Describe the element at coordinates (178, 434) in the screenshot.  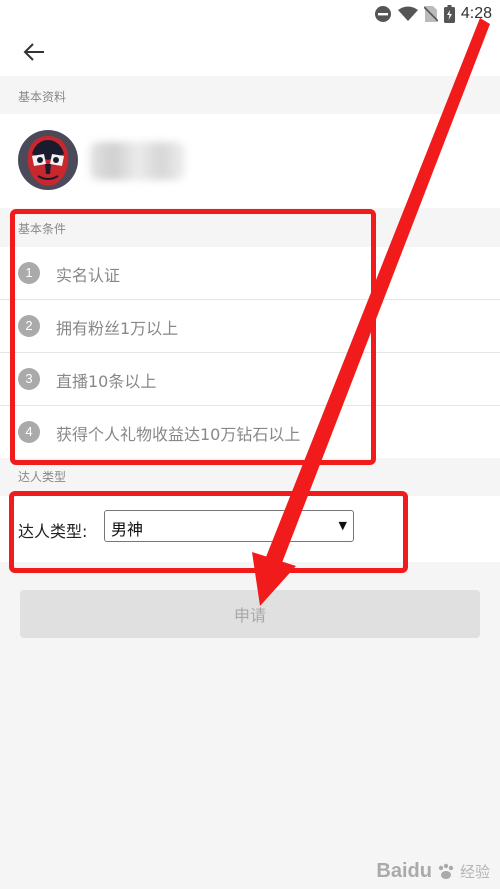
I see `condition-text: 获得个人礼物收益达10万钻石以上` at that location.